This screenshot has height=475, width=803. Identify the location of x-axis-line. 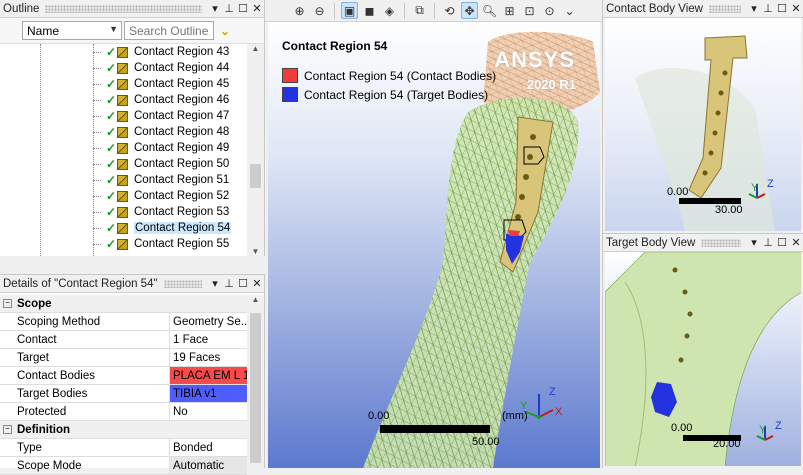
(769, 438).